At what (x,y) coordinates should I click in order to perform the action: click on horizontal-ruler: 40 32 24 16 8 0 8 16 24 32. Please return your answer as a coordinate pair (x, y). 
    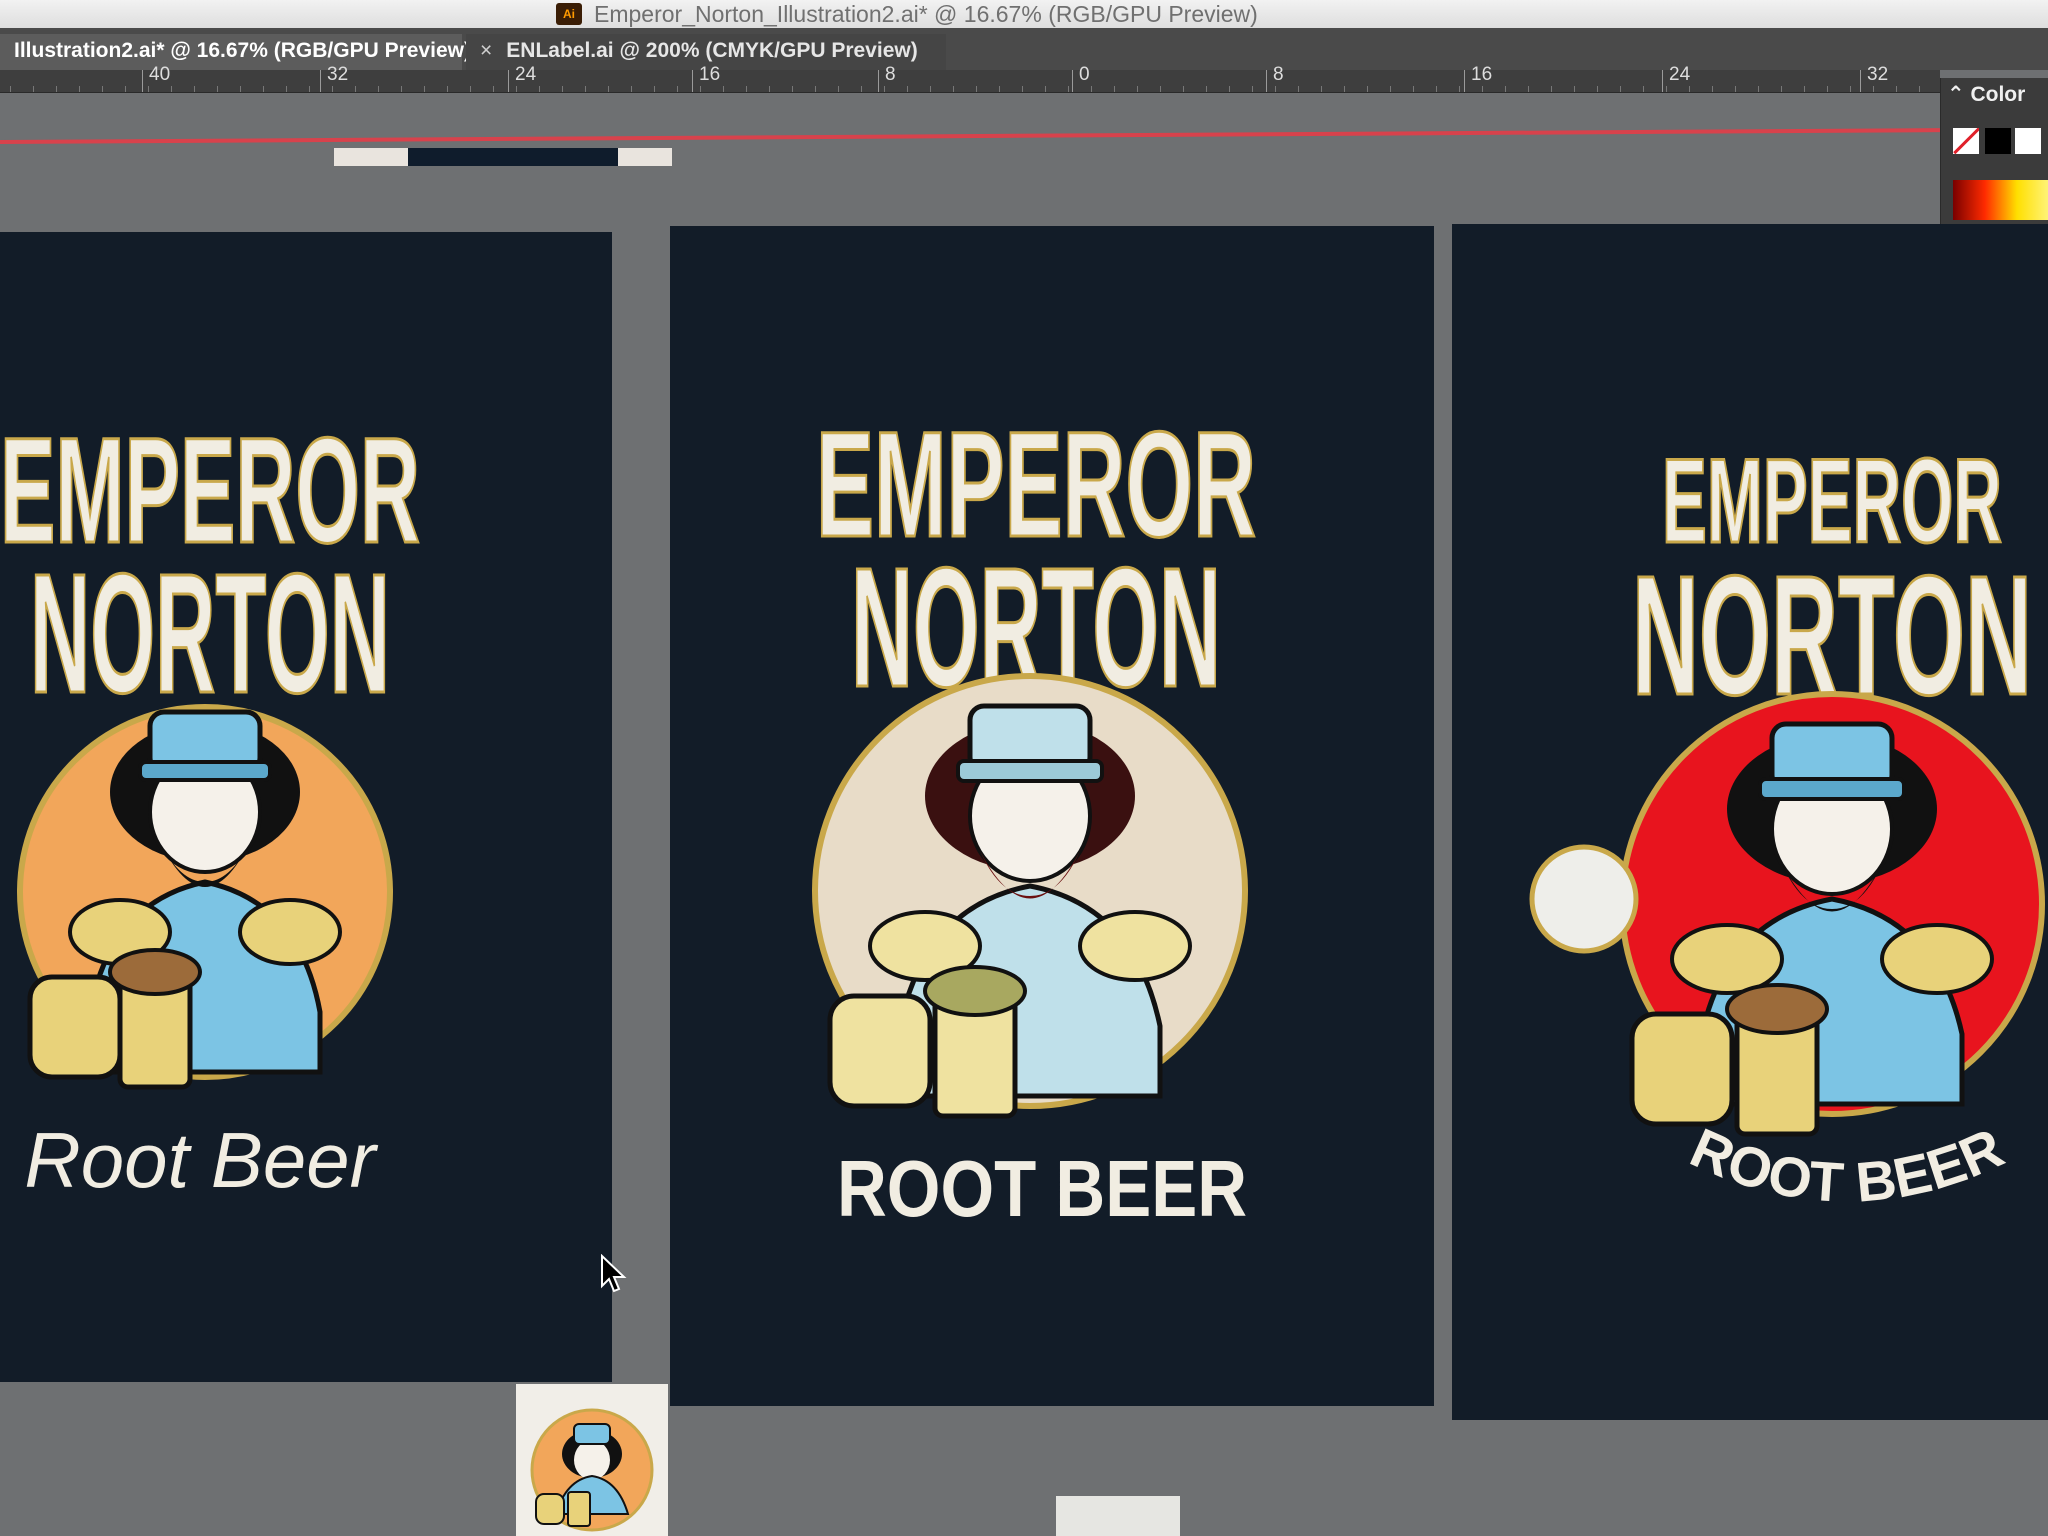
    Looking at the image, I should click on (970, 78).